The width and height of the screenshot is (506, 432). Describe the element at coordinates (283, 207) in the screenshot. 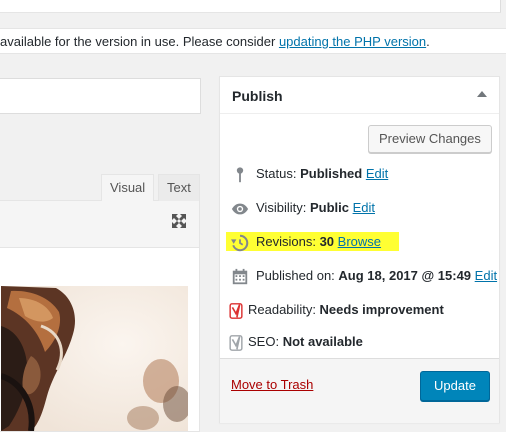

I see `visibility-label: Visibility:` at that location.